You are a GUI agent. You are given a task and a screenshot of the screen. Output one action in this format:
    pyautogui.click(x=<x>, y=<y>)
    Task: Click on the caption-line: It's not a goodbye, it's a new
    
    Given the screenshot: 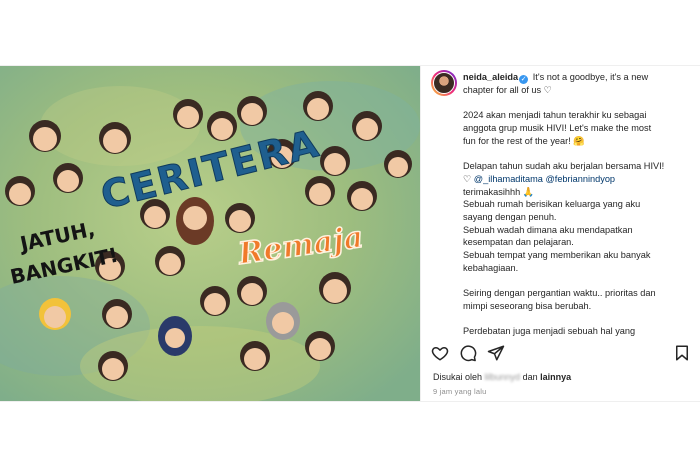 What is the action you would take?
    pyautogui.click(x=590, y=77)
    